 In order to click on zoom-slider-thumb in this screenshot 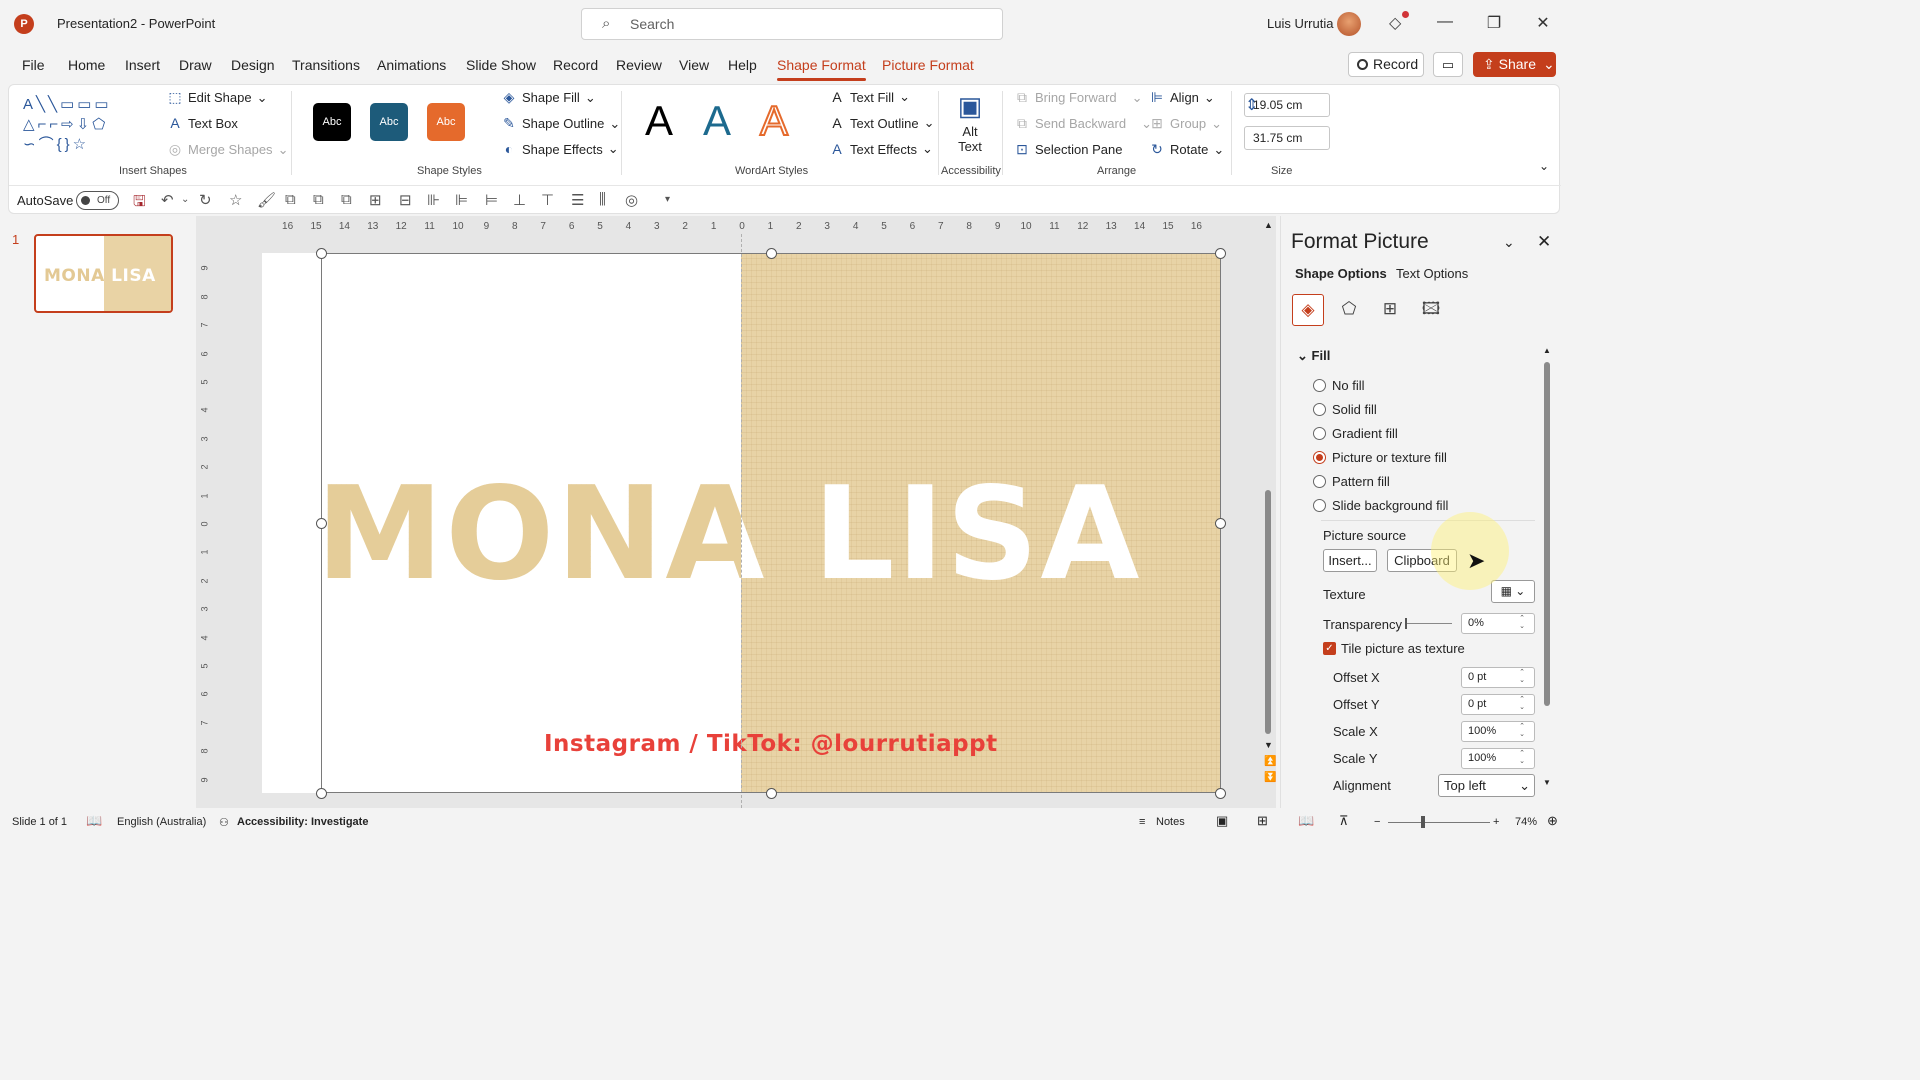, I will do `click(1423, 822)`.